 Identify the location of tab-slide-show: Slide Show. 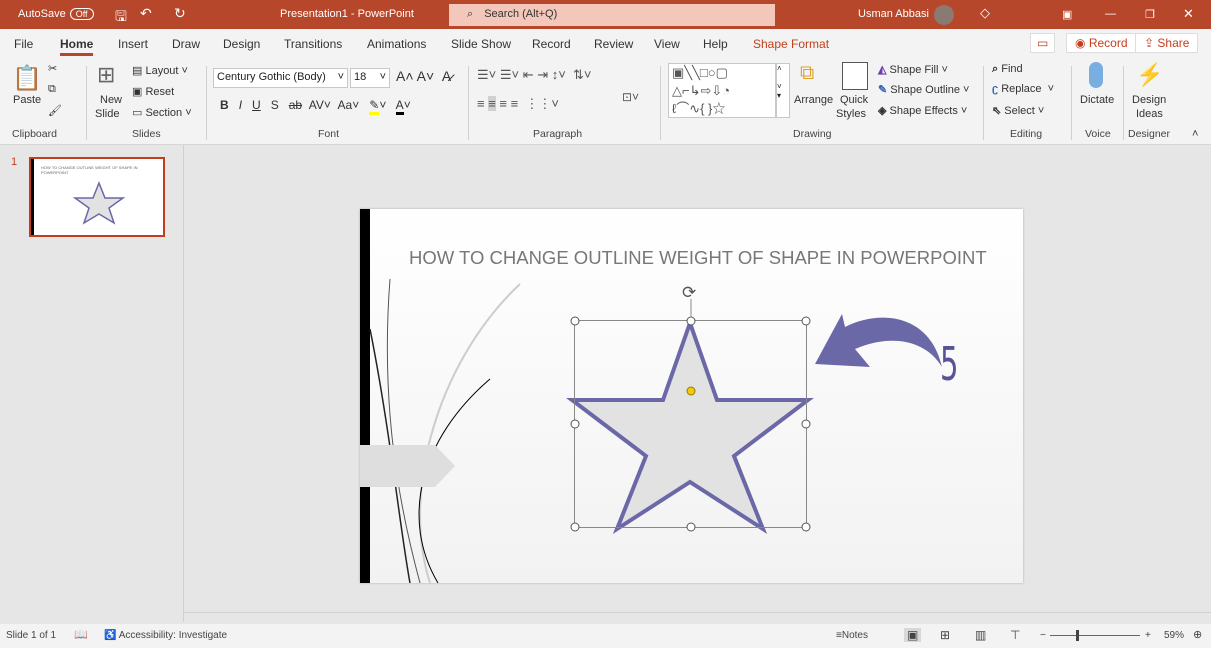
(481, 44).